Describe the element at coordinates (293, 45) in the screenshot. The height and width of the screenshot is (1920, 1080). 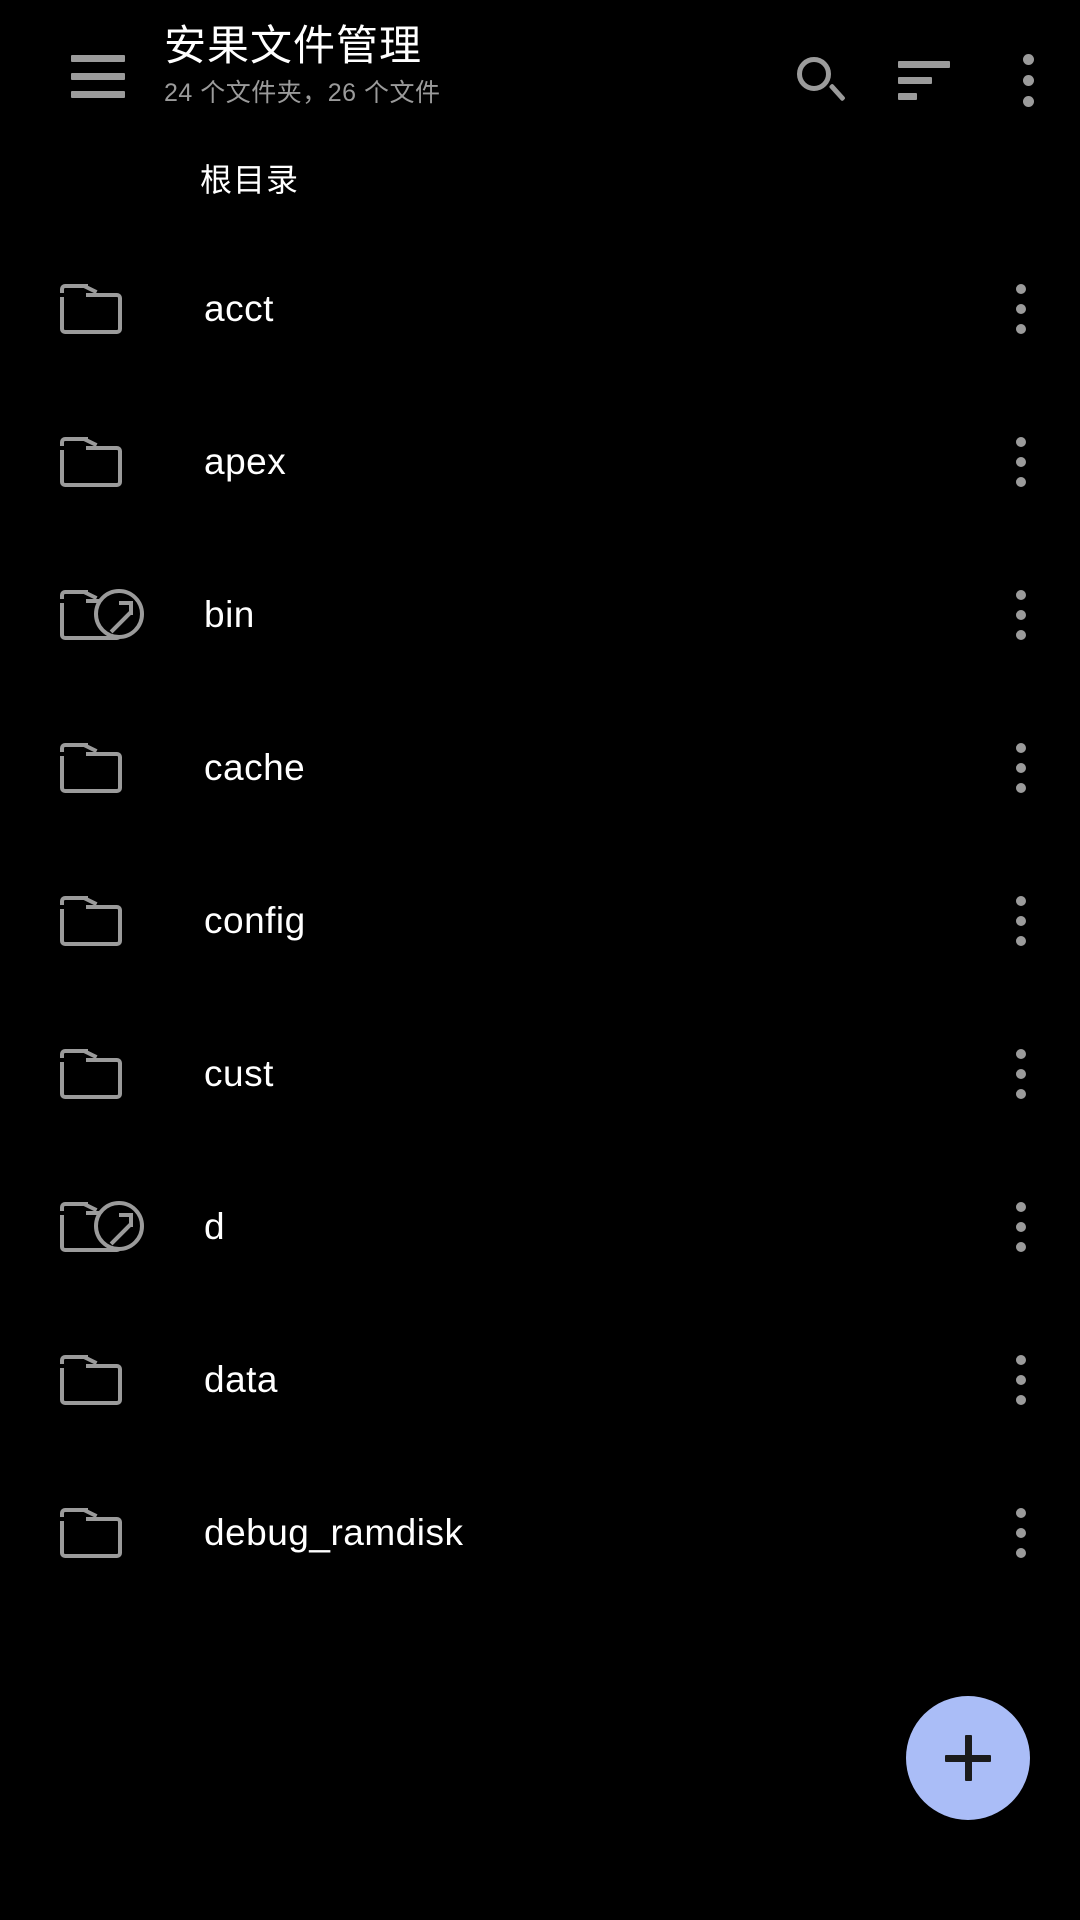
I see `page-title: 安果文件管理` at that location.